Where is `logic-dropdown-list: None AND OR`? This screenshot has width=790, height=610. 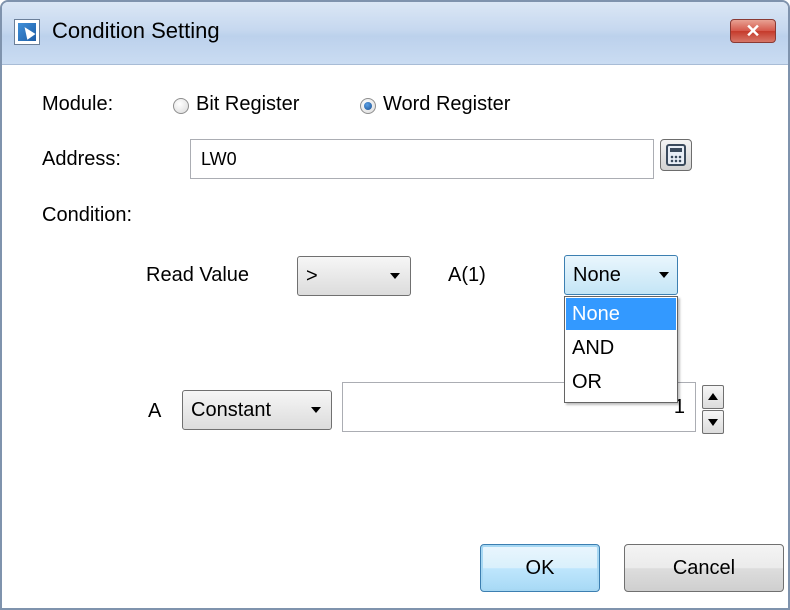 logic-dropdown-list: None AND OR is located at coordinates (621, 349).